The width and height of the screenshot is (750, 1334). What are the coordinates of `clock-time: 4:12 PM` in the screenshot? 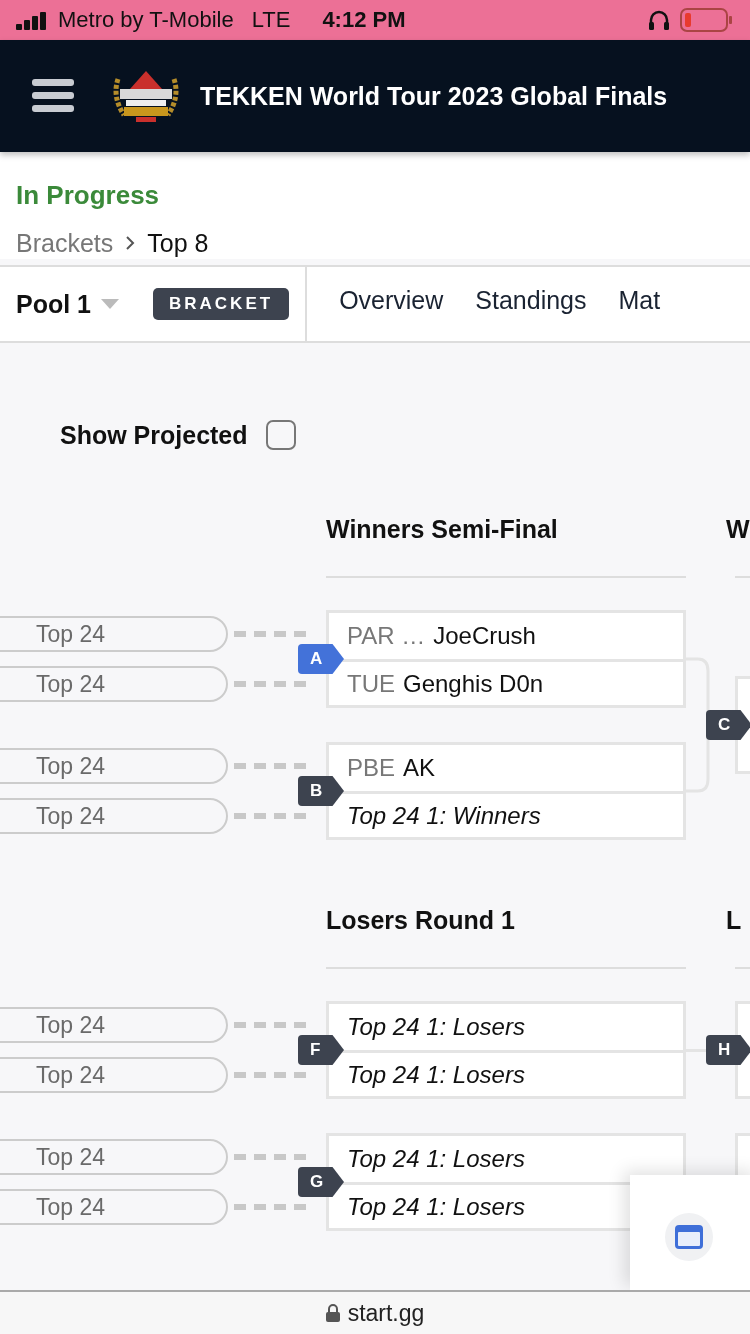 It's located at (364, 20).